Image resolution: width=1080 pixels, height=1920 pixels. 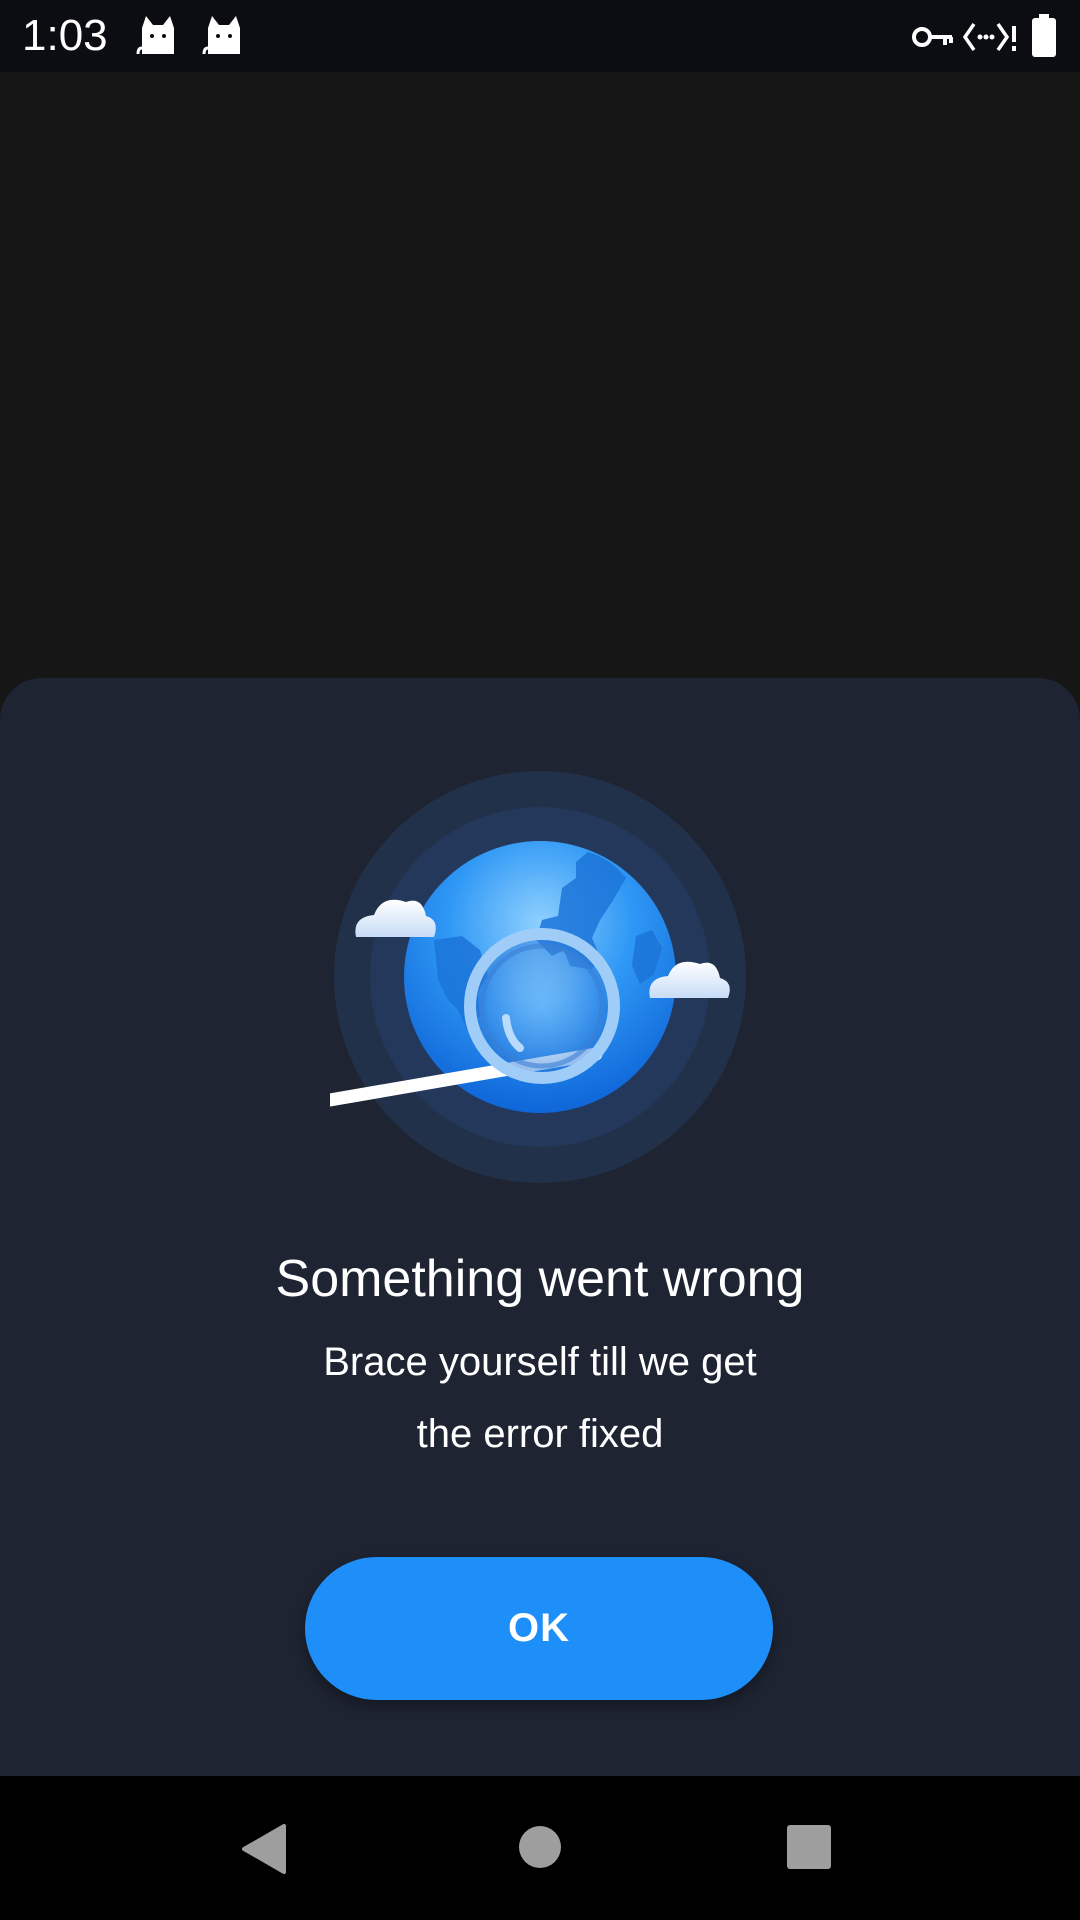 What do you see at coordinates (538, 977) in the screenshot?
I see `globe-magnifier-illustration` at bounding box center [538, 977].